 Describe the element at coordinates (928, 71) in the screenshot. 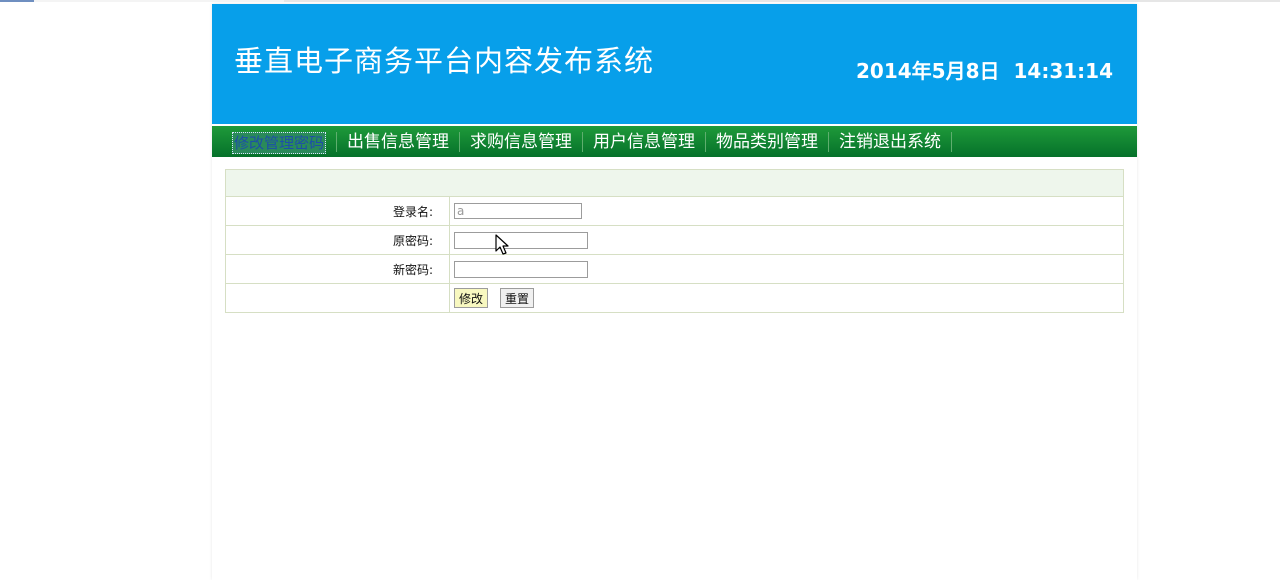

I see `date-text: 2014年5月8日` at that location.